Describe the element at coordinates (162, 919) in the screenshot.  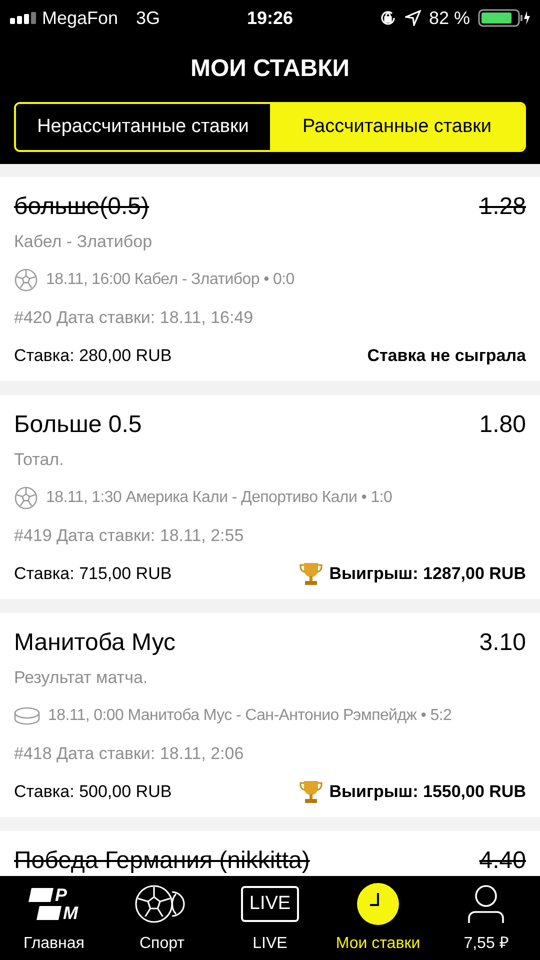
I see `nav-tab: Спорт` at that location.